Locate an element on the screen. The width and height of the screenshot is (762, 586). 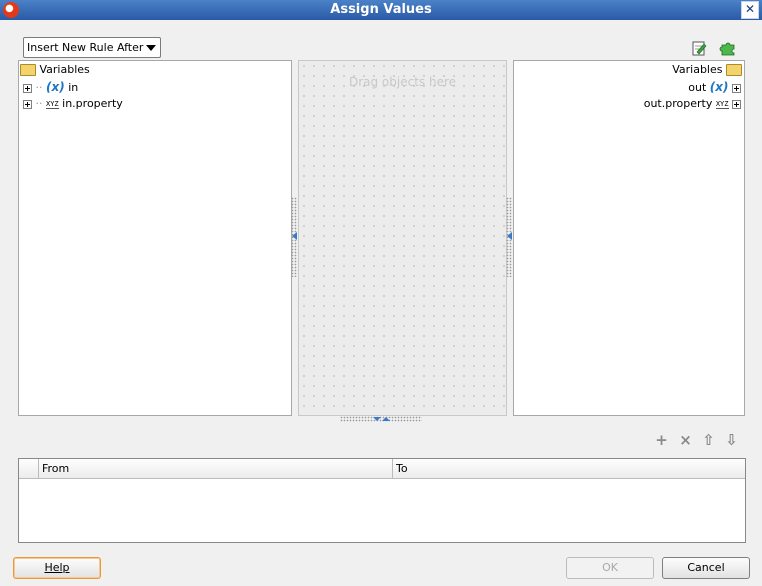
collapse-right-icon is located at coordinates (509, 236).